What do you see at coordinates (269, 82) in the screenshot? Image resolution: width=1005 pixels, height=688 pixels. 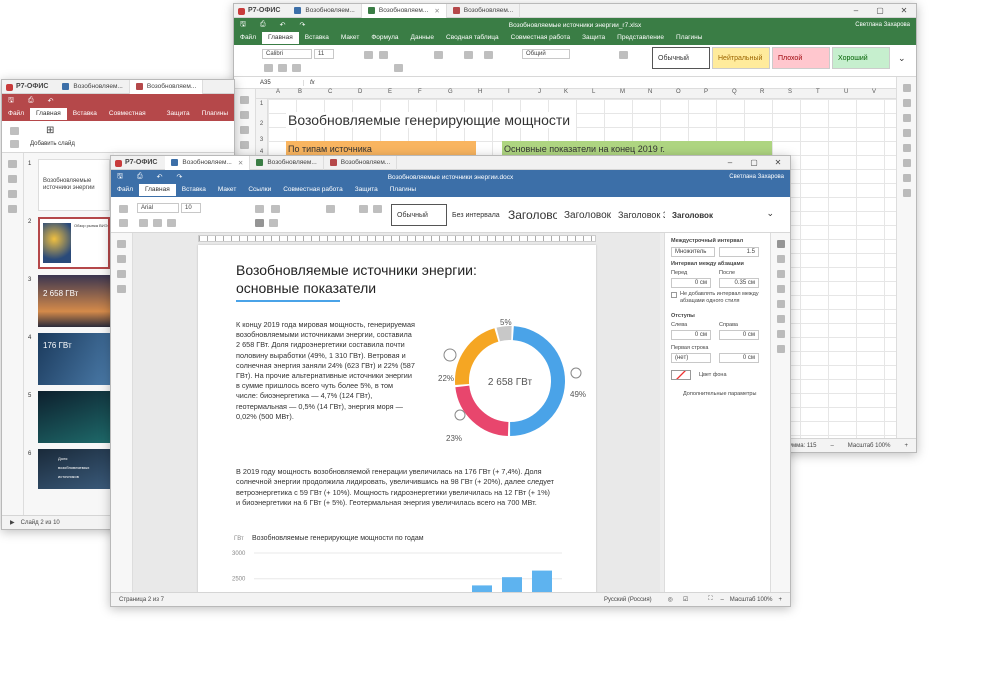 I see `cell-reference-input: A35` at bounding box center [269, 82].